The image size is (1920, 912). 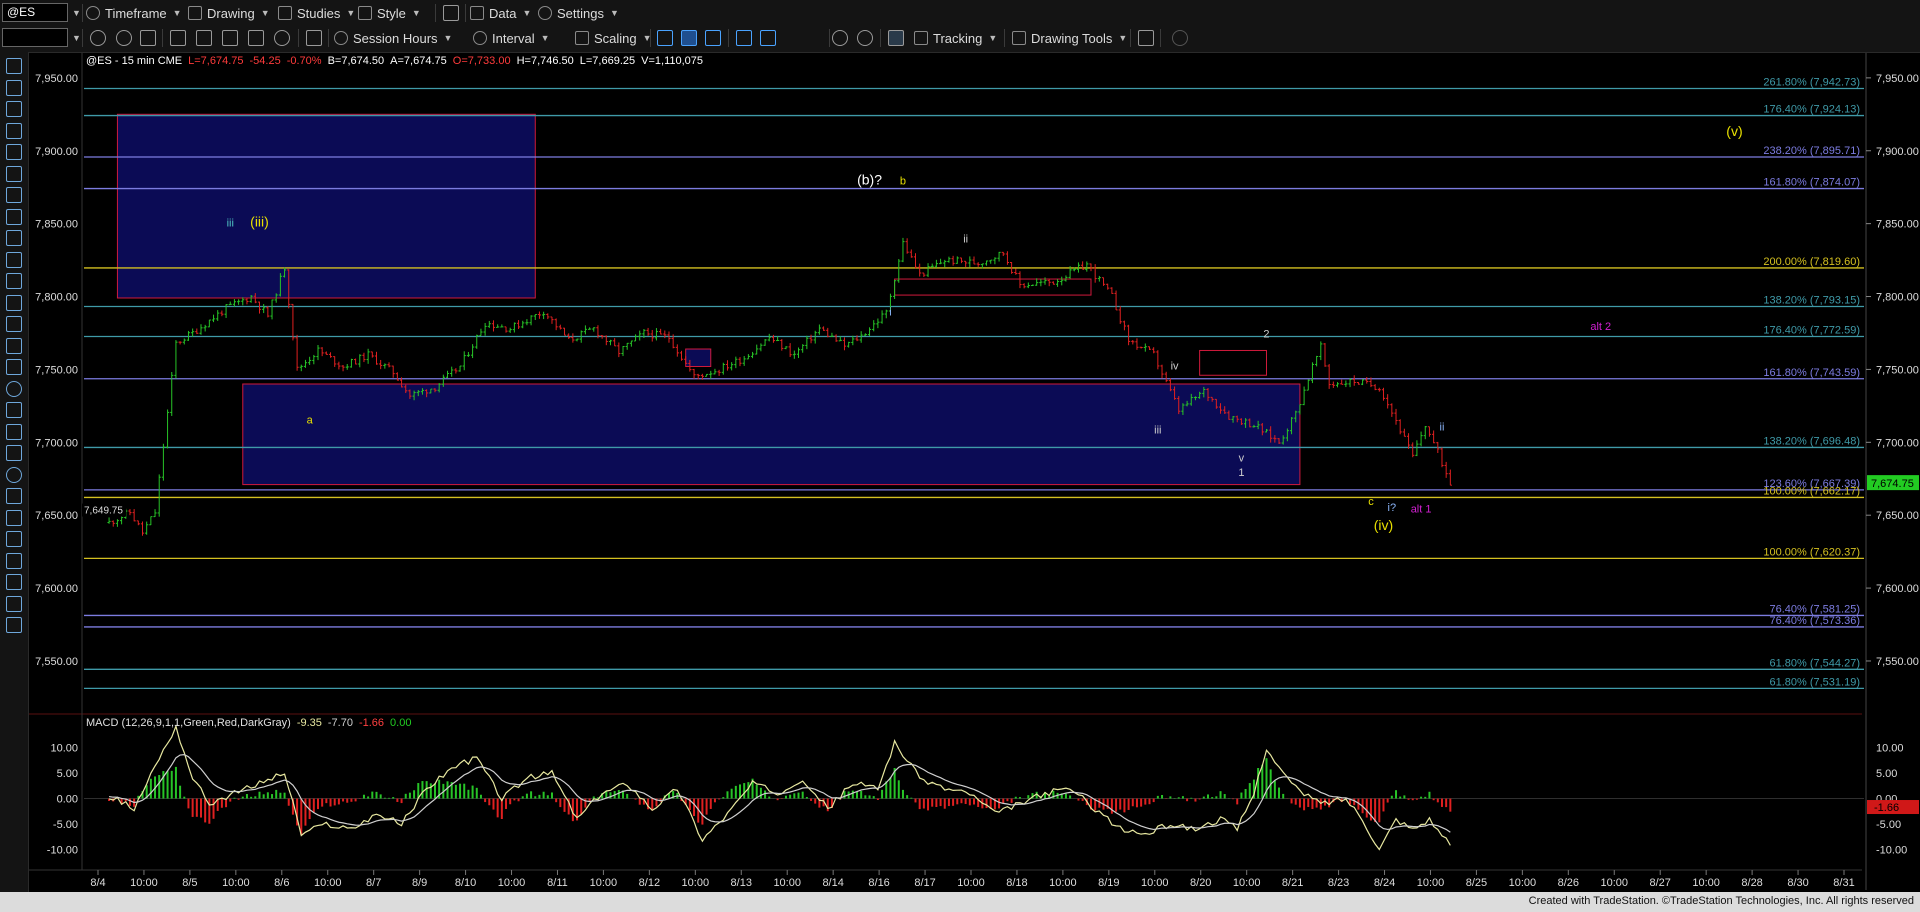 I want to click on workspace-select, so click(x=35, y=37).